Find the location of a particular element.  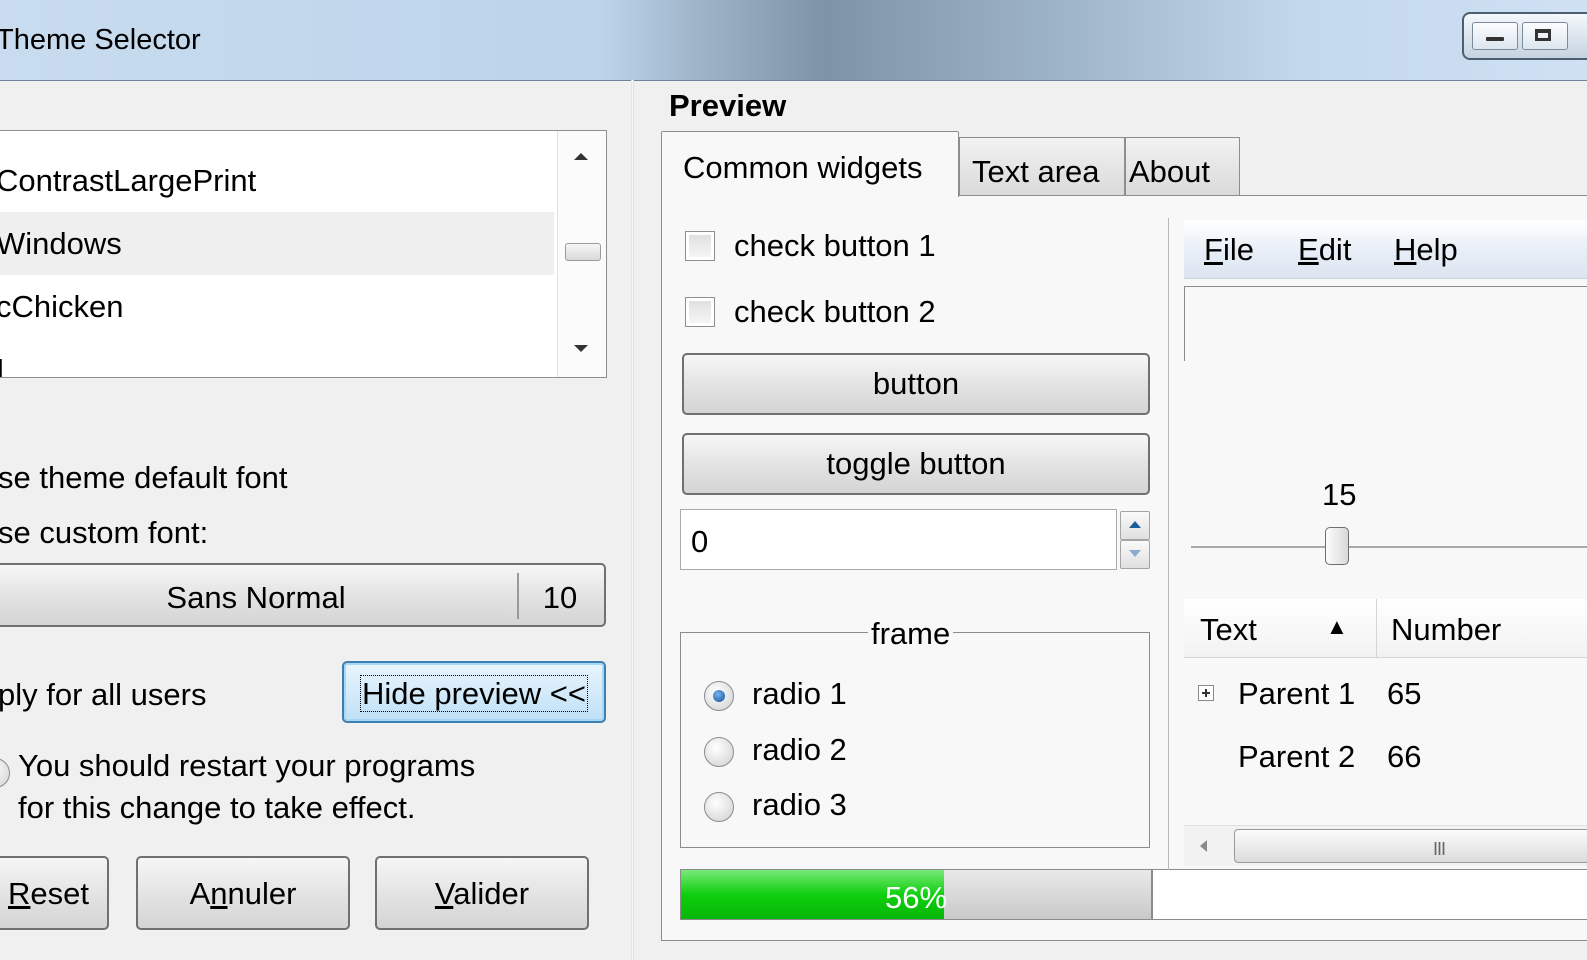

scrollbar-grip: III is located at coordinates (1439, 849).